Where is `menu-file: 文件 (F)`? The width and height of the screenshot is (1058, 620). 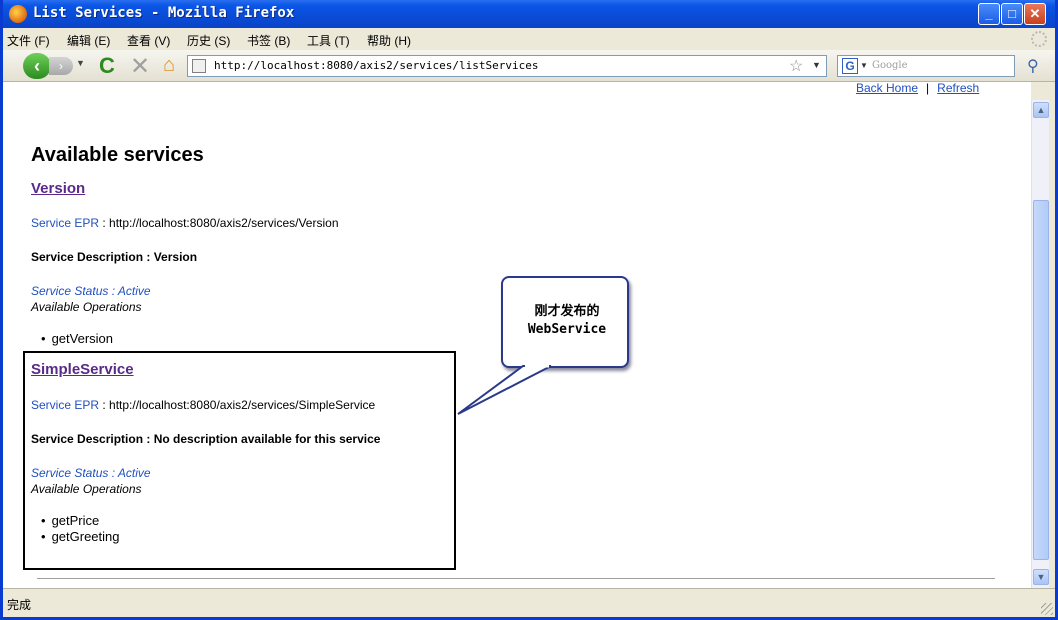 menu-file: 文件 (F) is located at coordinates (28, 40).